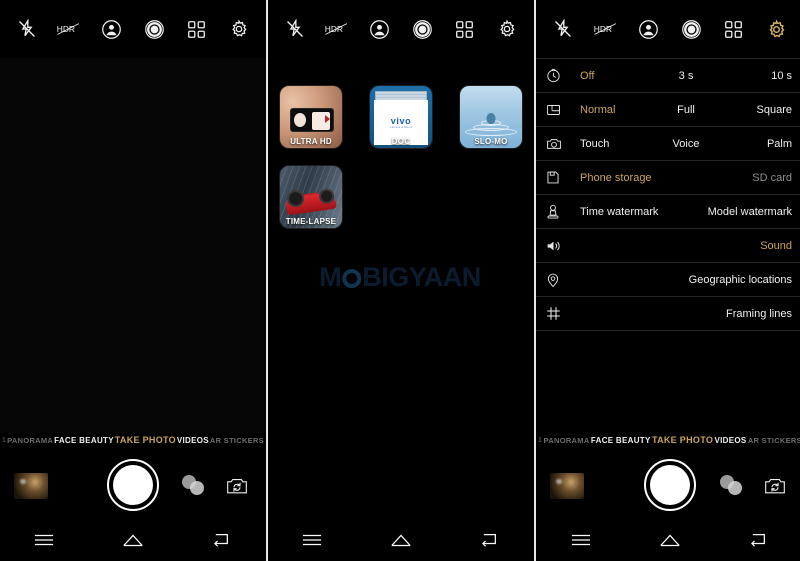 The height and width of the screenshot is (561, 800). I want to click on settings-options: Framing lines, so click(682, 314).